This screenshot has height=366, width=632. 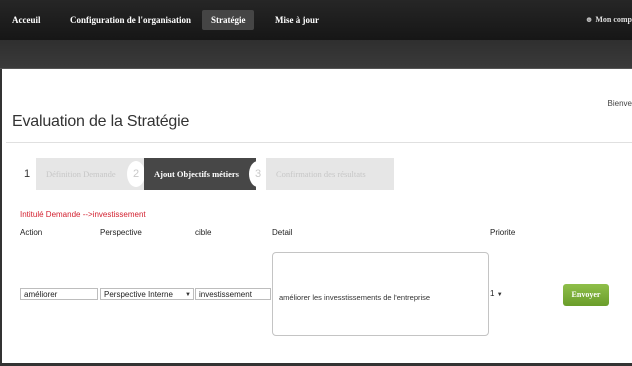 I want to click on welcome-text: Bienve, so click(x=619, y=103).